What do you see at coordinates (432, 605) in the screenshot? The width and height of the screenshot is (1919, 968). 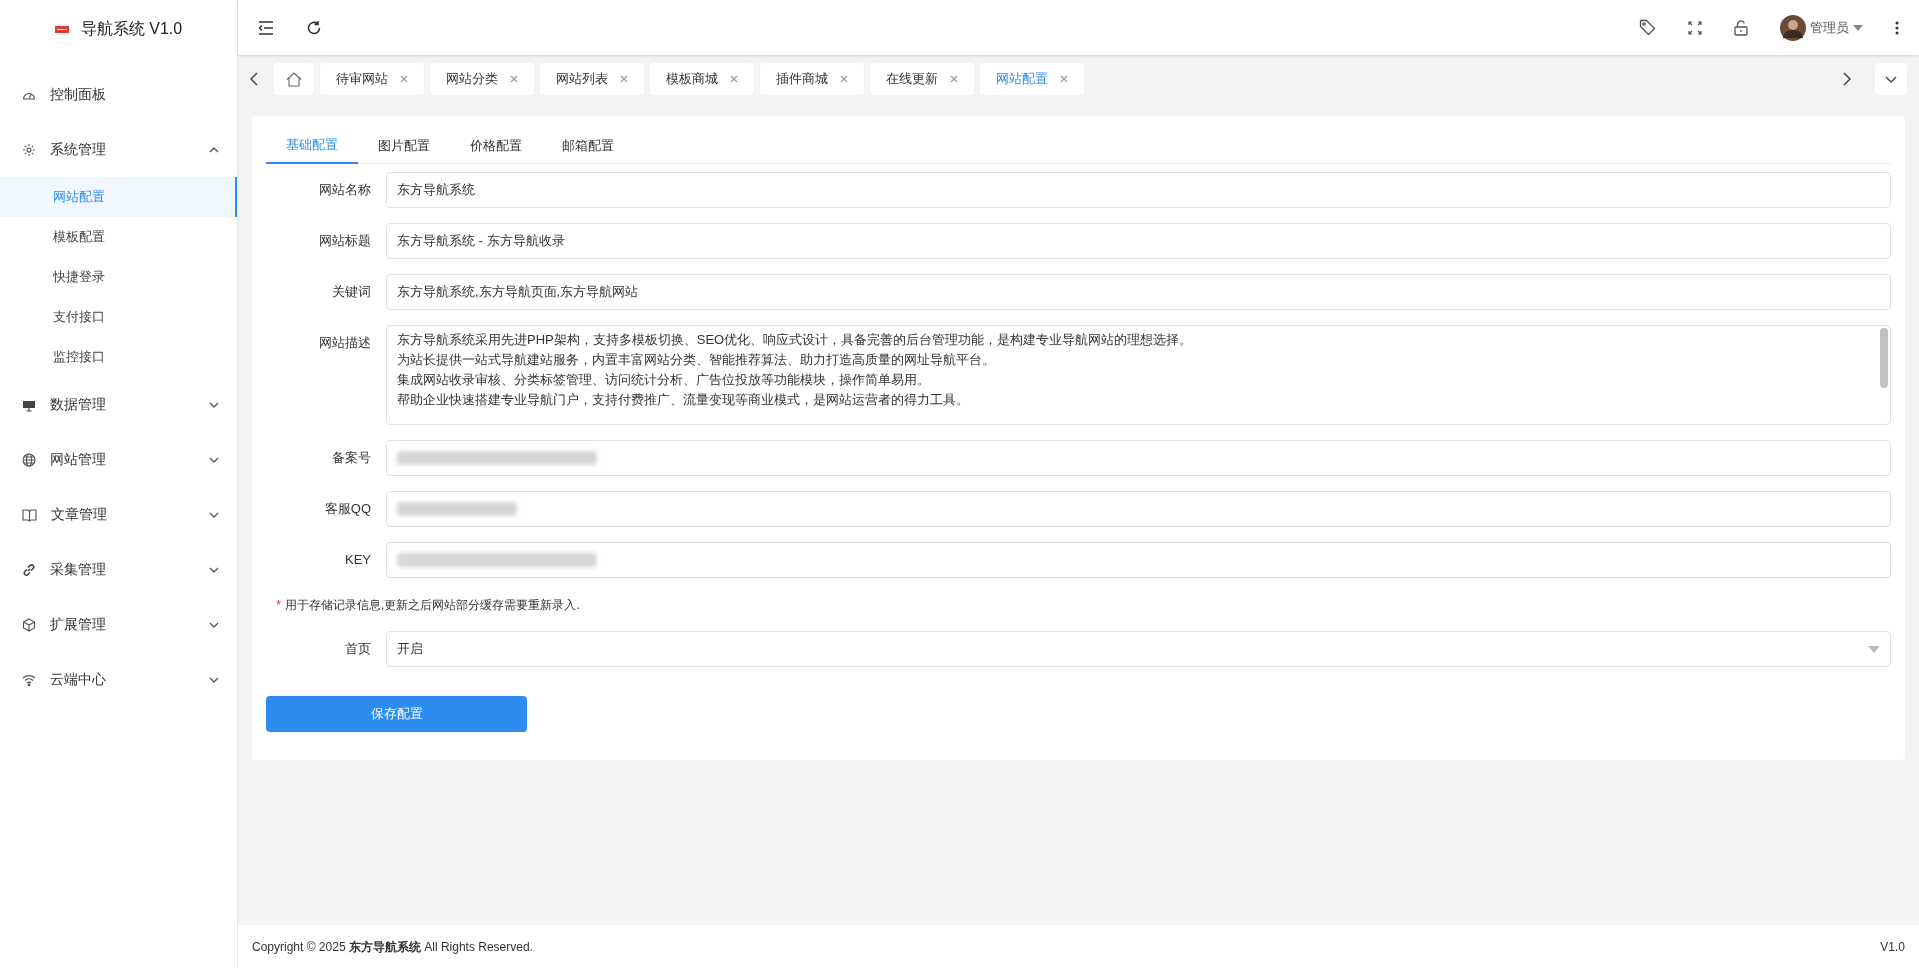 I see `hint-text: 用于存储记录信息,更新之后网站部分缓存需要重新录入.` at bounding box center [432, 605].